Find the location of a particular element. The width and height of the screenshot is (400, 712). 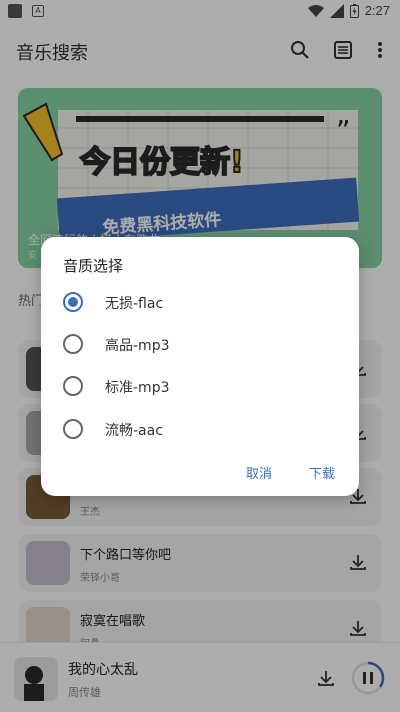

quality-option-flac: 无损-flac is located at coordinates (203, 302).